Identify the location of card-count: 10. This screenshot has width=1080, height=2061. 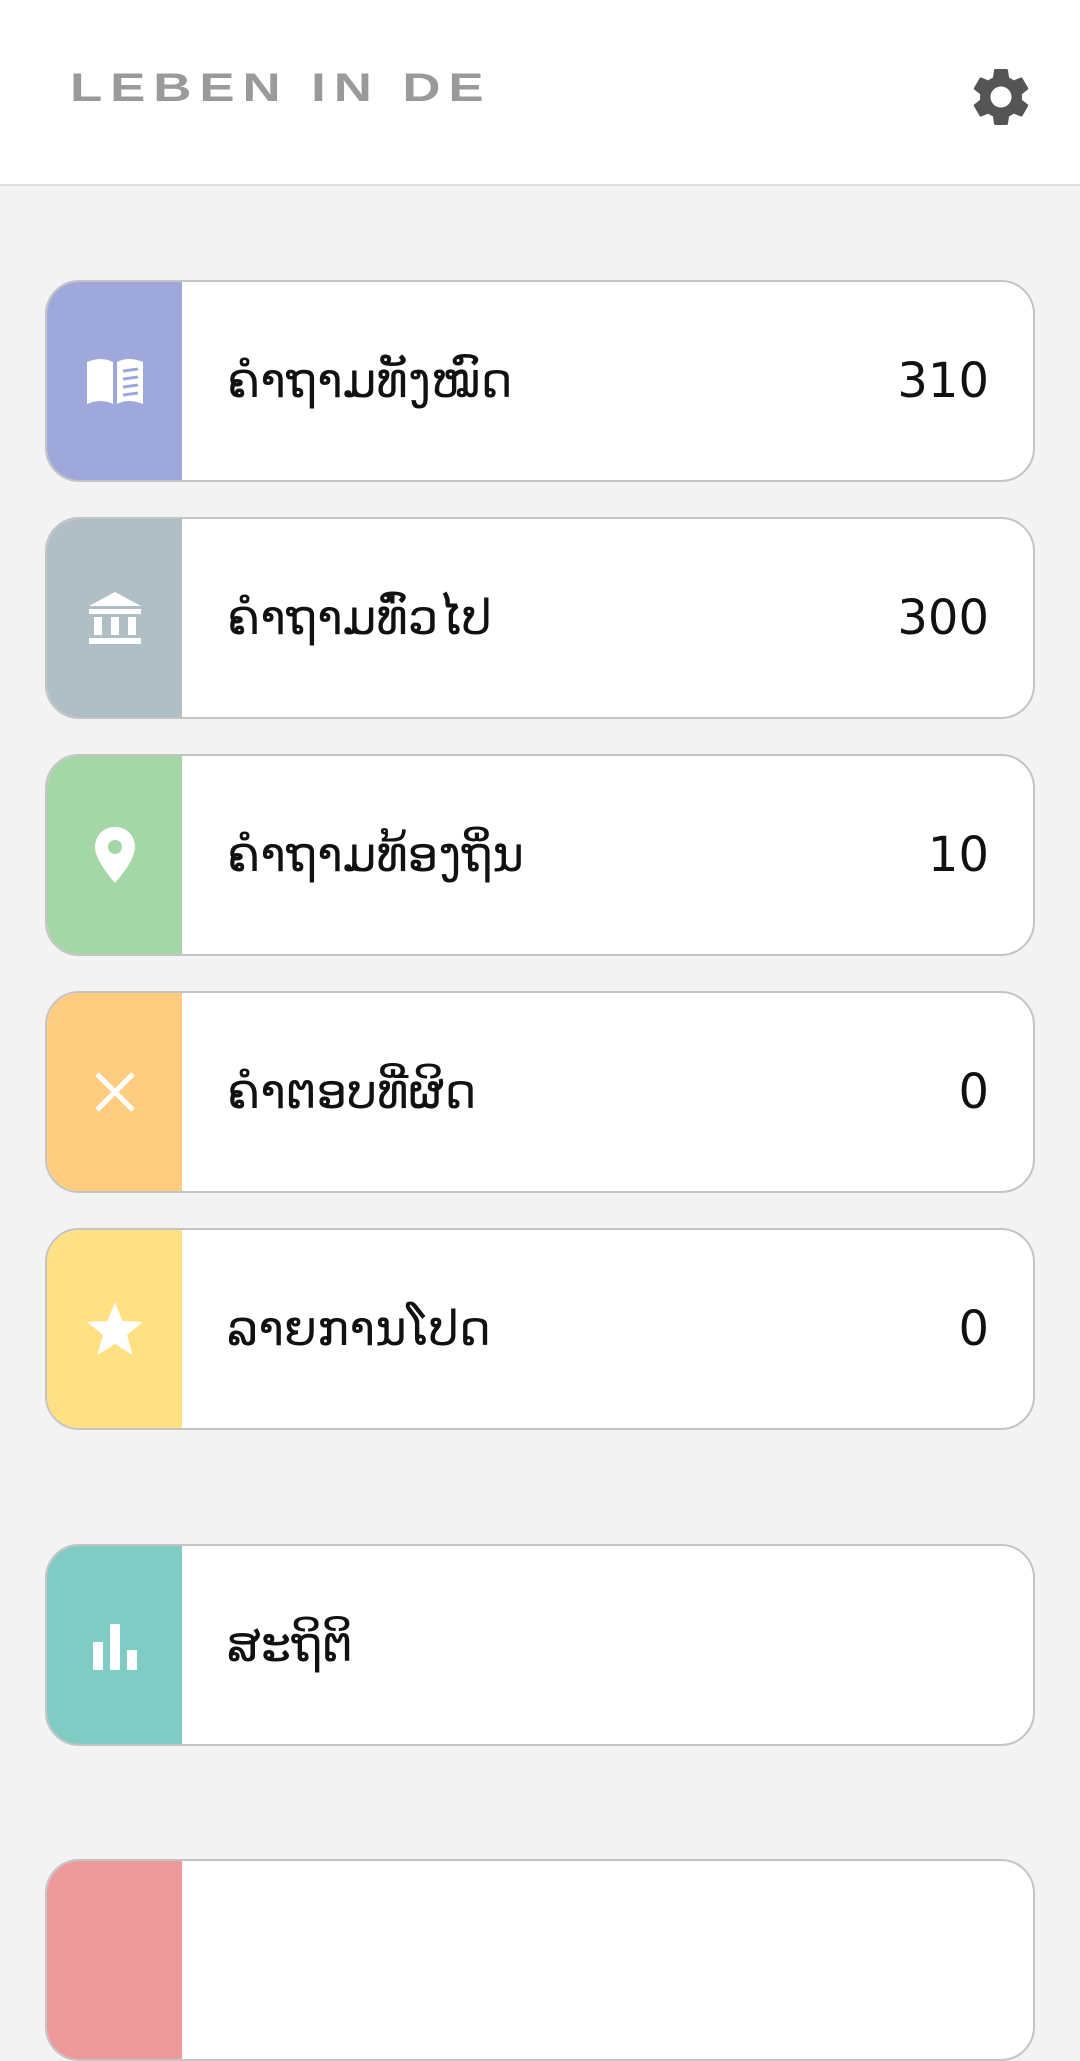
(958, 855).